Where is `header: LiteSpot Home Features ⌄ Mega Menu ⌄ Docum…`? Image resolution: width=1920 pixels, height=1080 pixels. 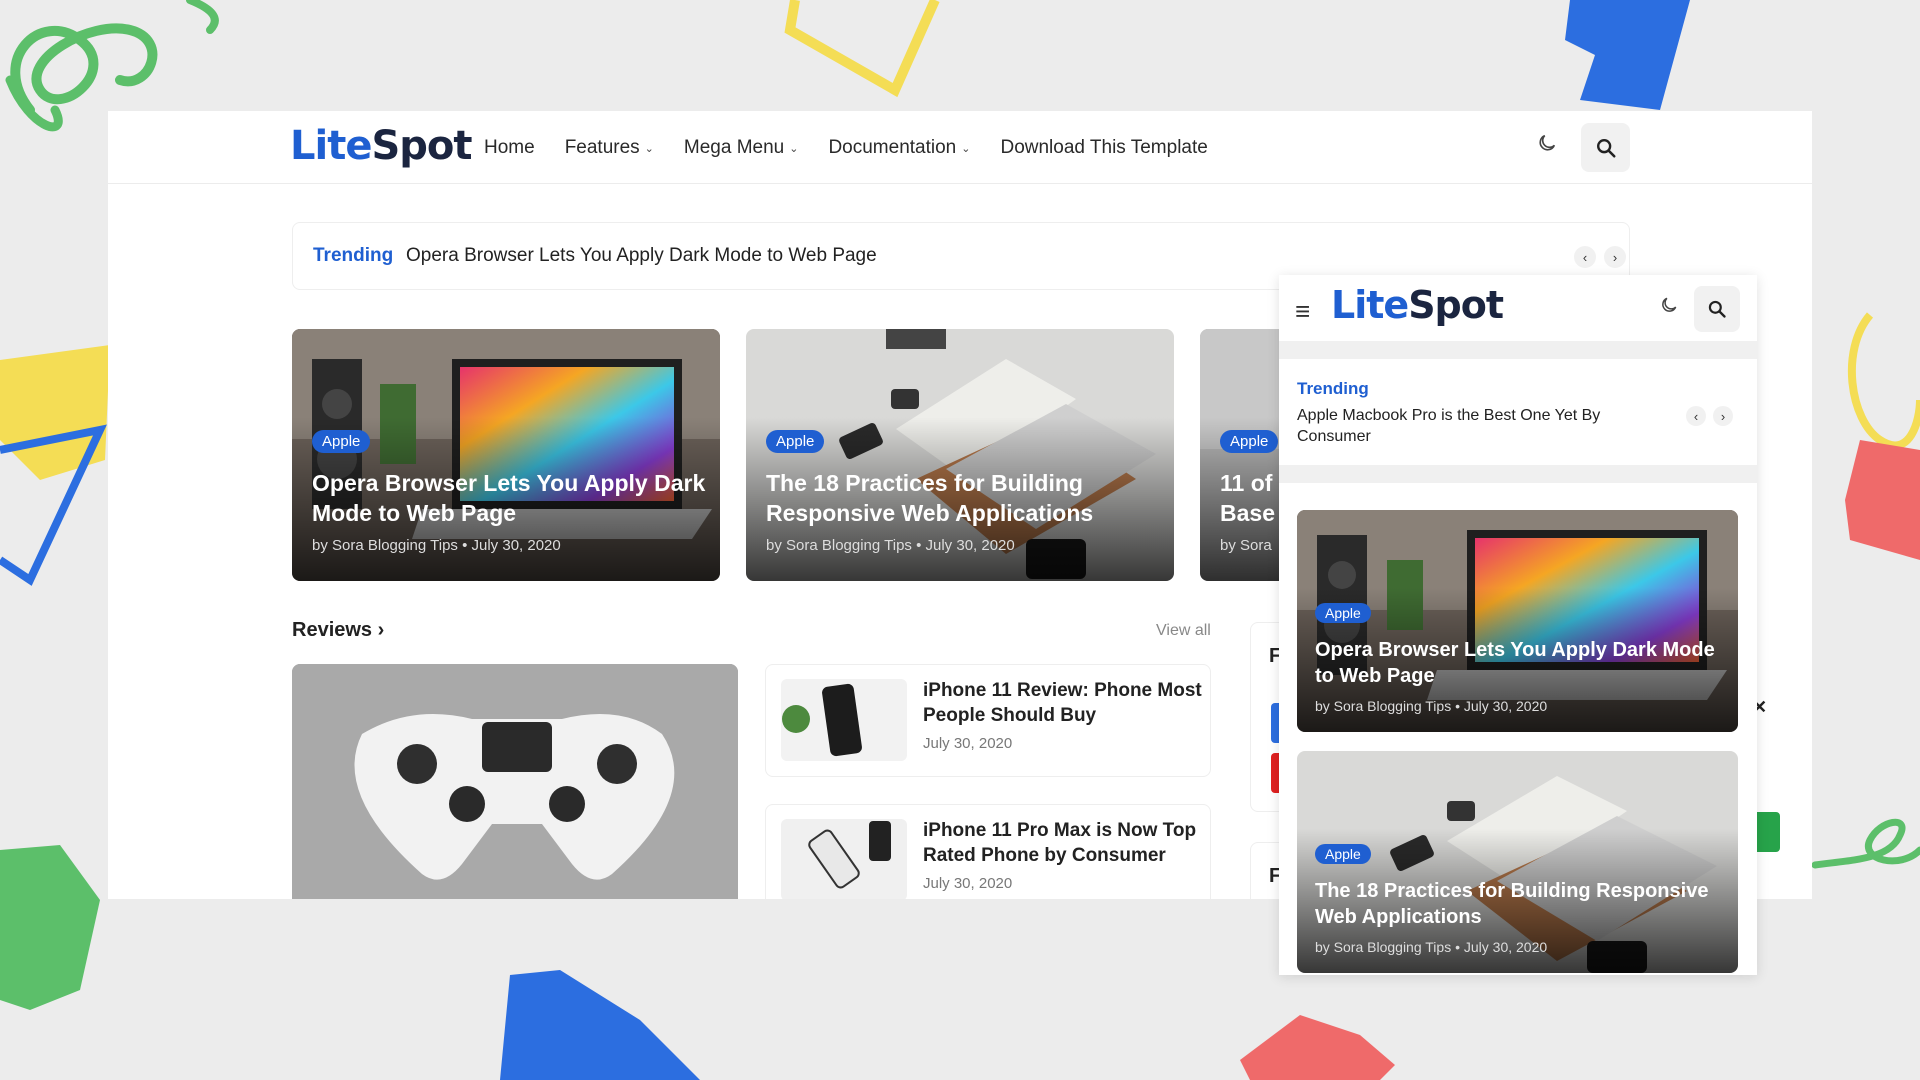
header: LiteSpot Home Features ⌄ Mega Menu ⌄ Docum… is located at coordinates (960, 147).